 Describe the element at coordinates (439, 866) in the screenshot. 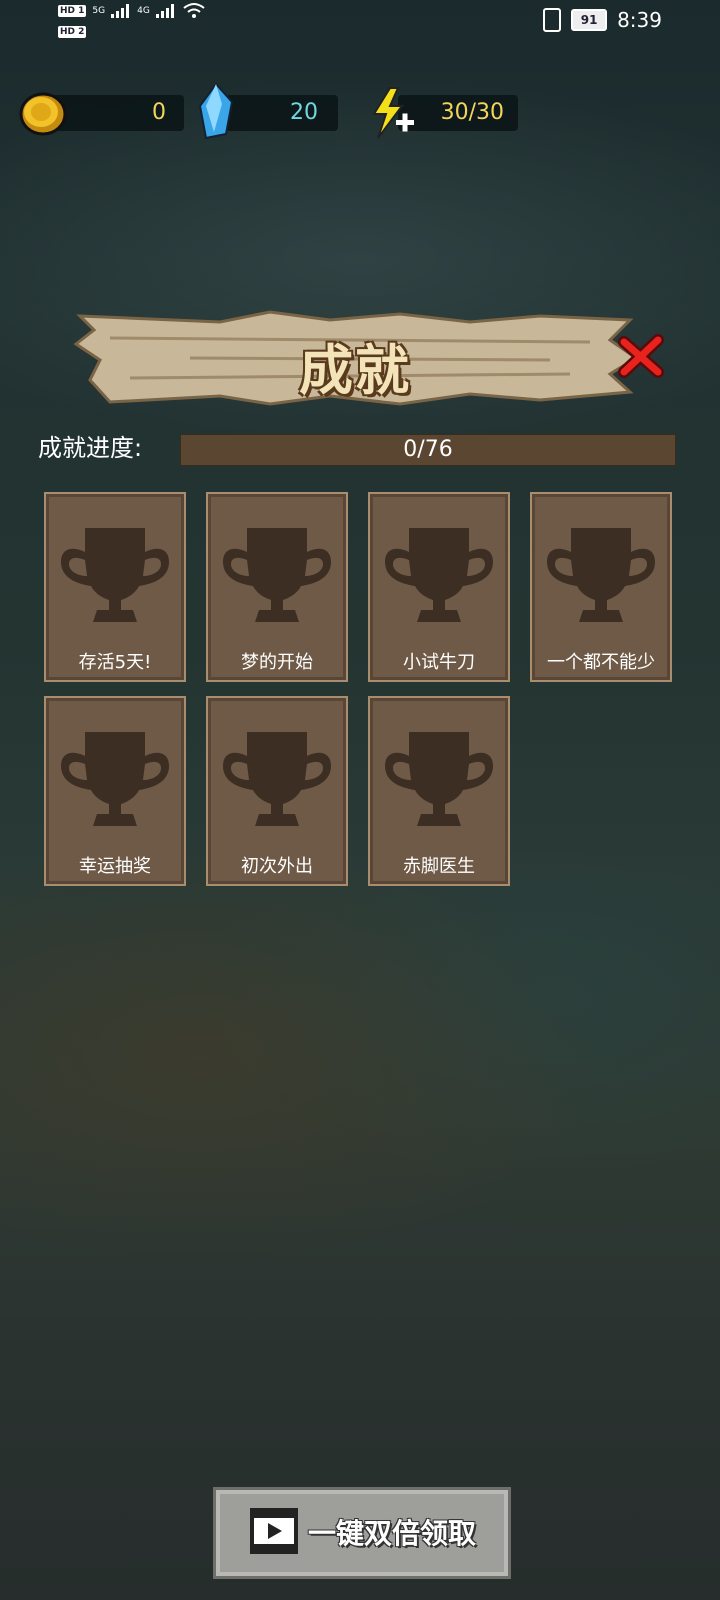

I see `achievement-label: 赤脚医生` at that location.